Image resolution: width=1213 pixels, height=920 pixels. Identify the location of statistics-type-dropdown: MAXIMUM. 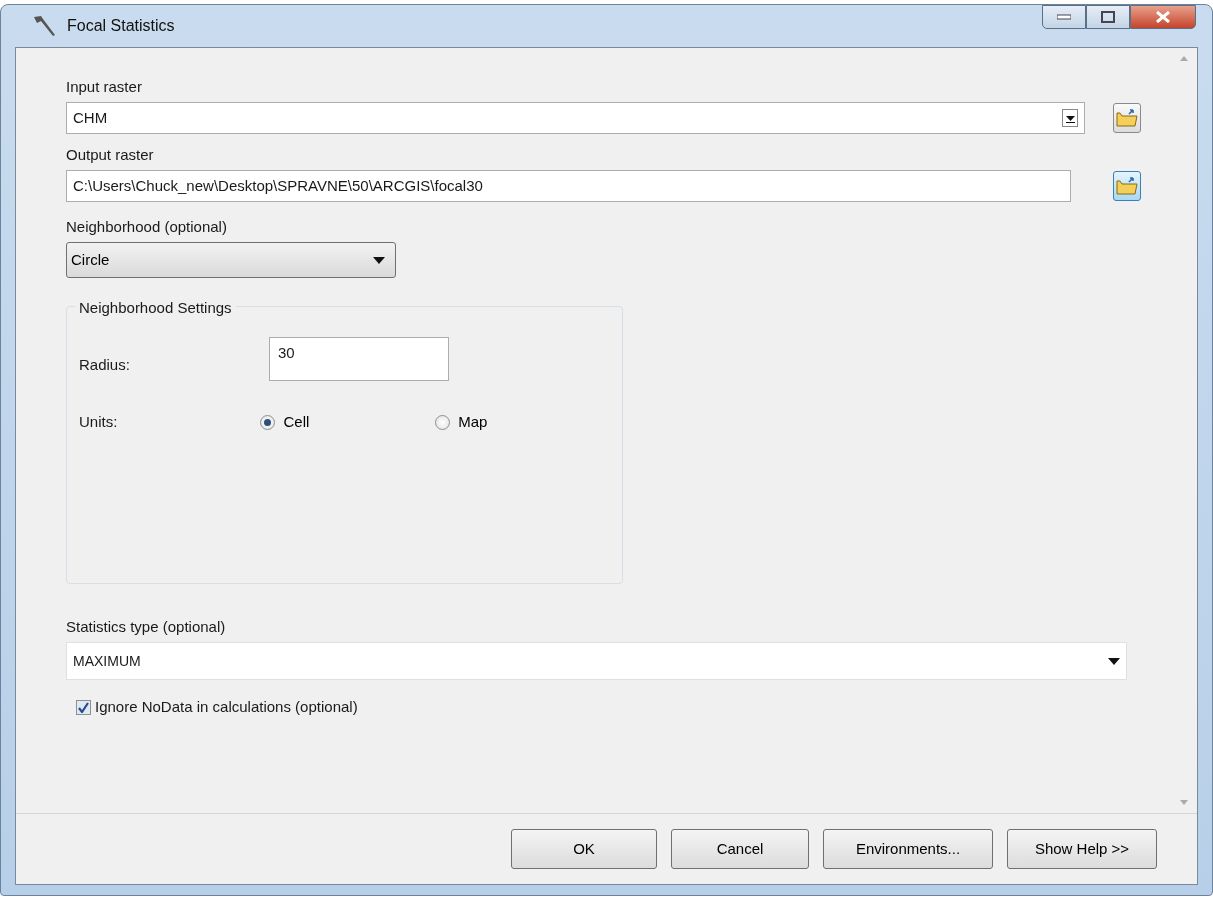
(596, 661).